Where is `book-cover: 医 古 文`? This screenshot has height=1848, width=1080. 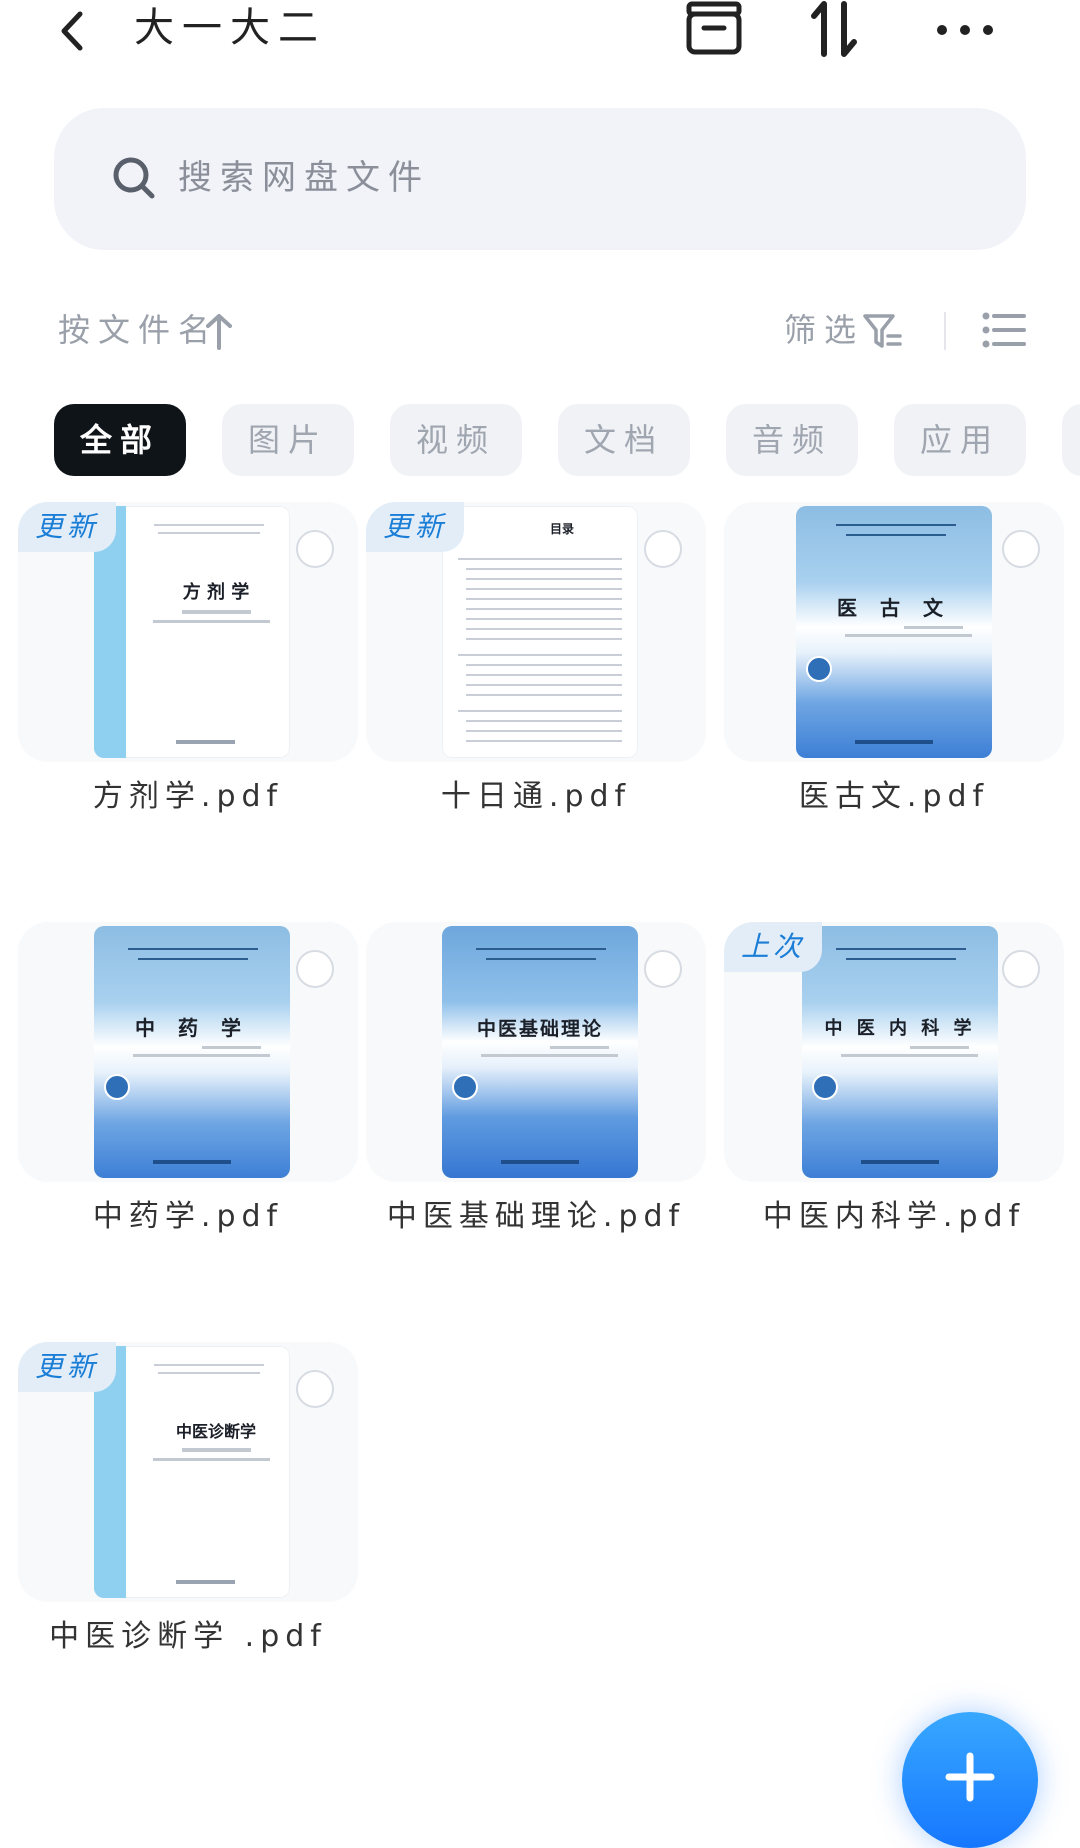 book-cover: 医 古 文 is located at coordinates (894, 632).